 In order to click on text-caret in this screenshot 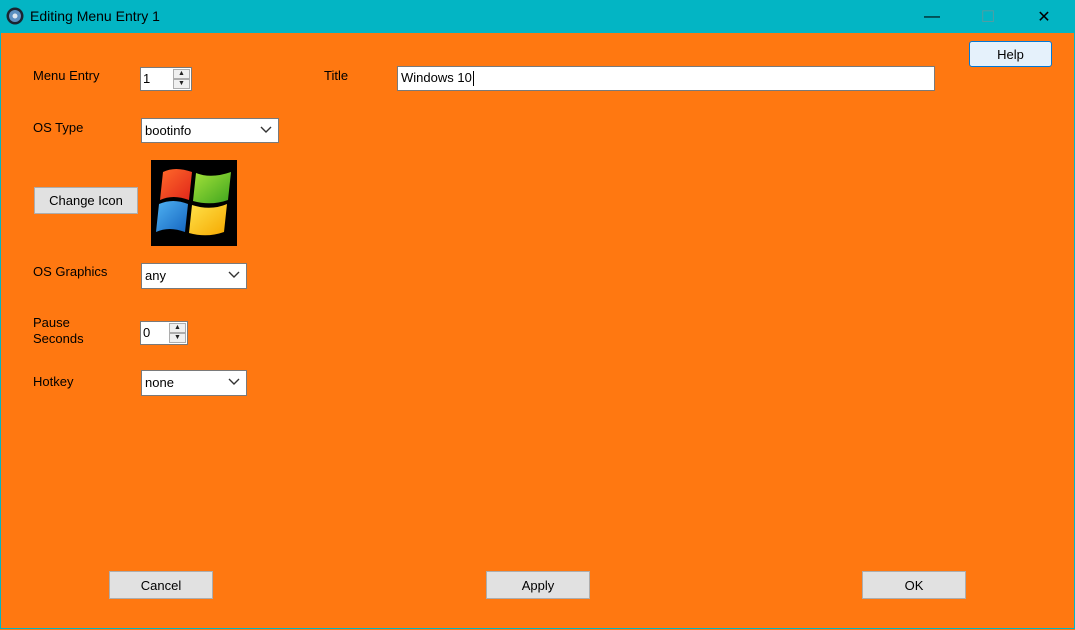, I will do `click(473, 79)`.